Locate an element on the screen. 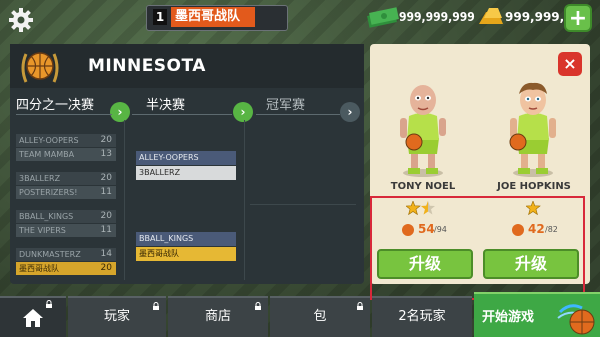 Image resolution: width=600 pixels, height=337 pixels. basketball-emblem-icon is located at coordinates (40, 67).